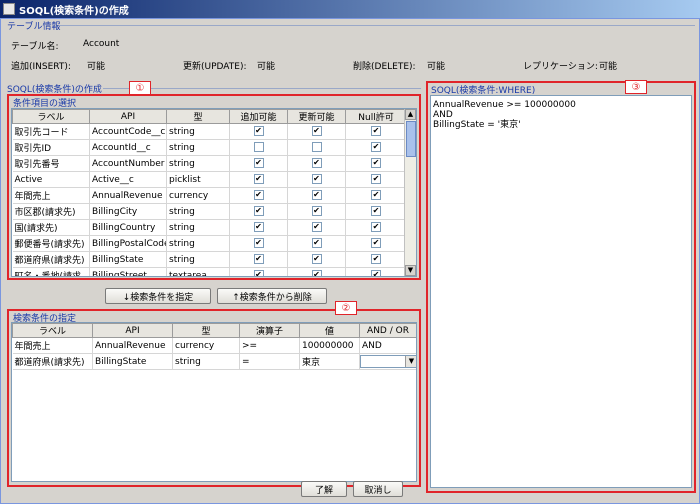  Describe the element at coordinates (378, 489) in the screenshot. I see `cancel-button: 取消し` at that location.